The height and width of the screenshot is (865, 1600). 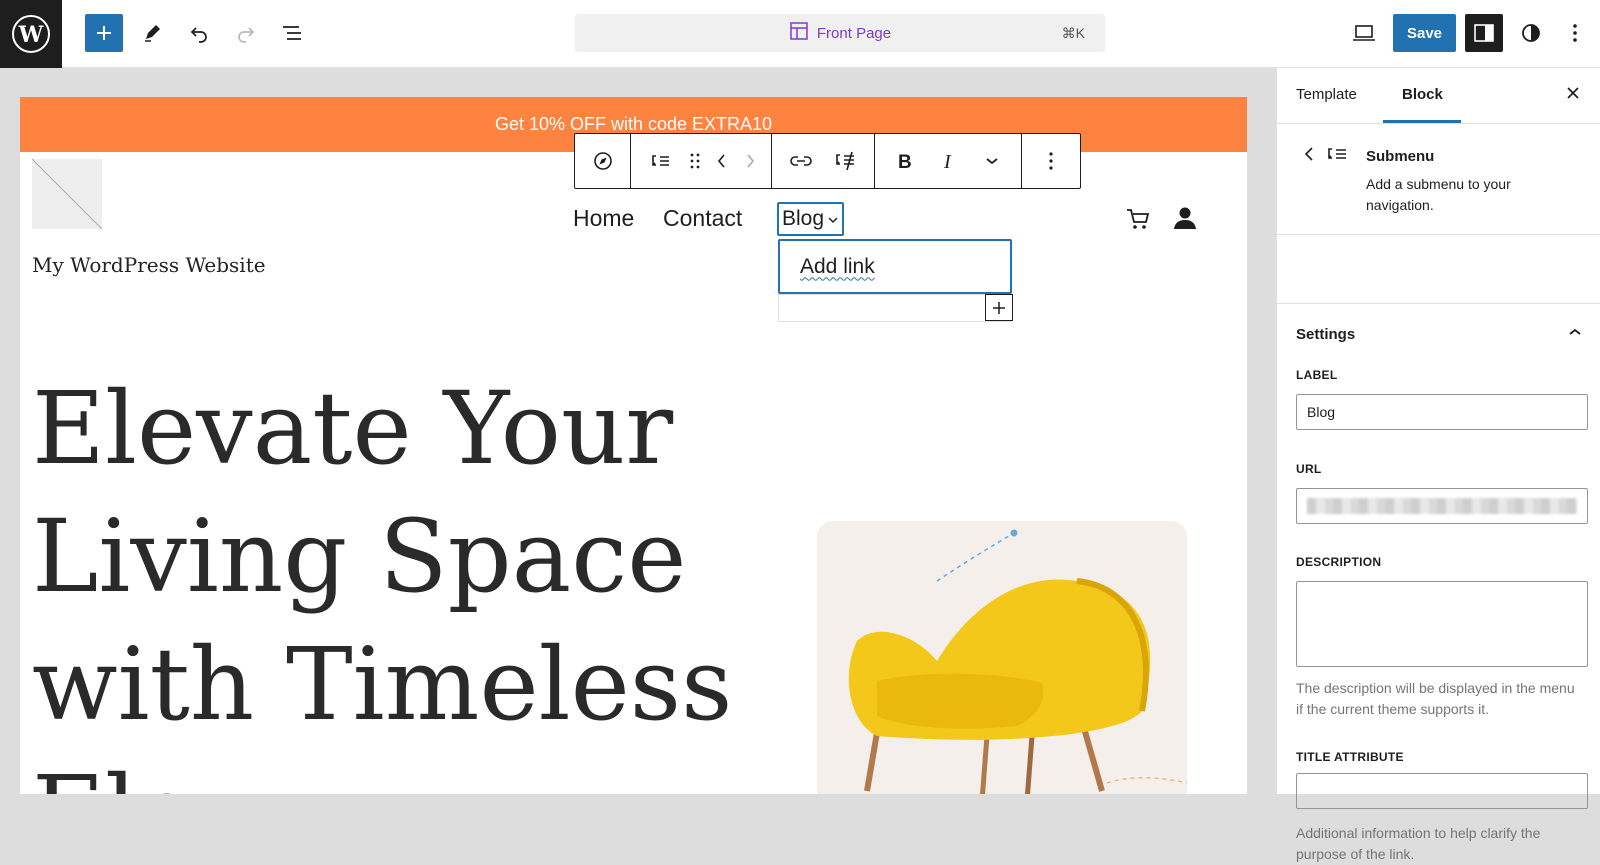 I want to click on svg-text: B, so click(x=905, y=161).